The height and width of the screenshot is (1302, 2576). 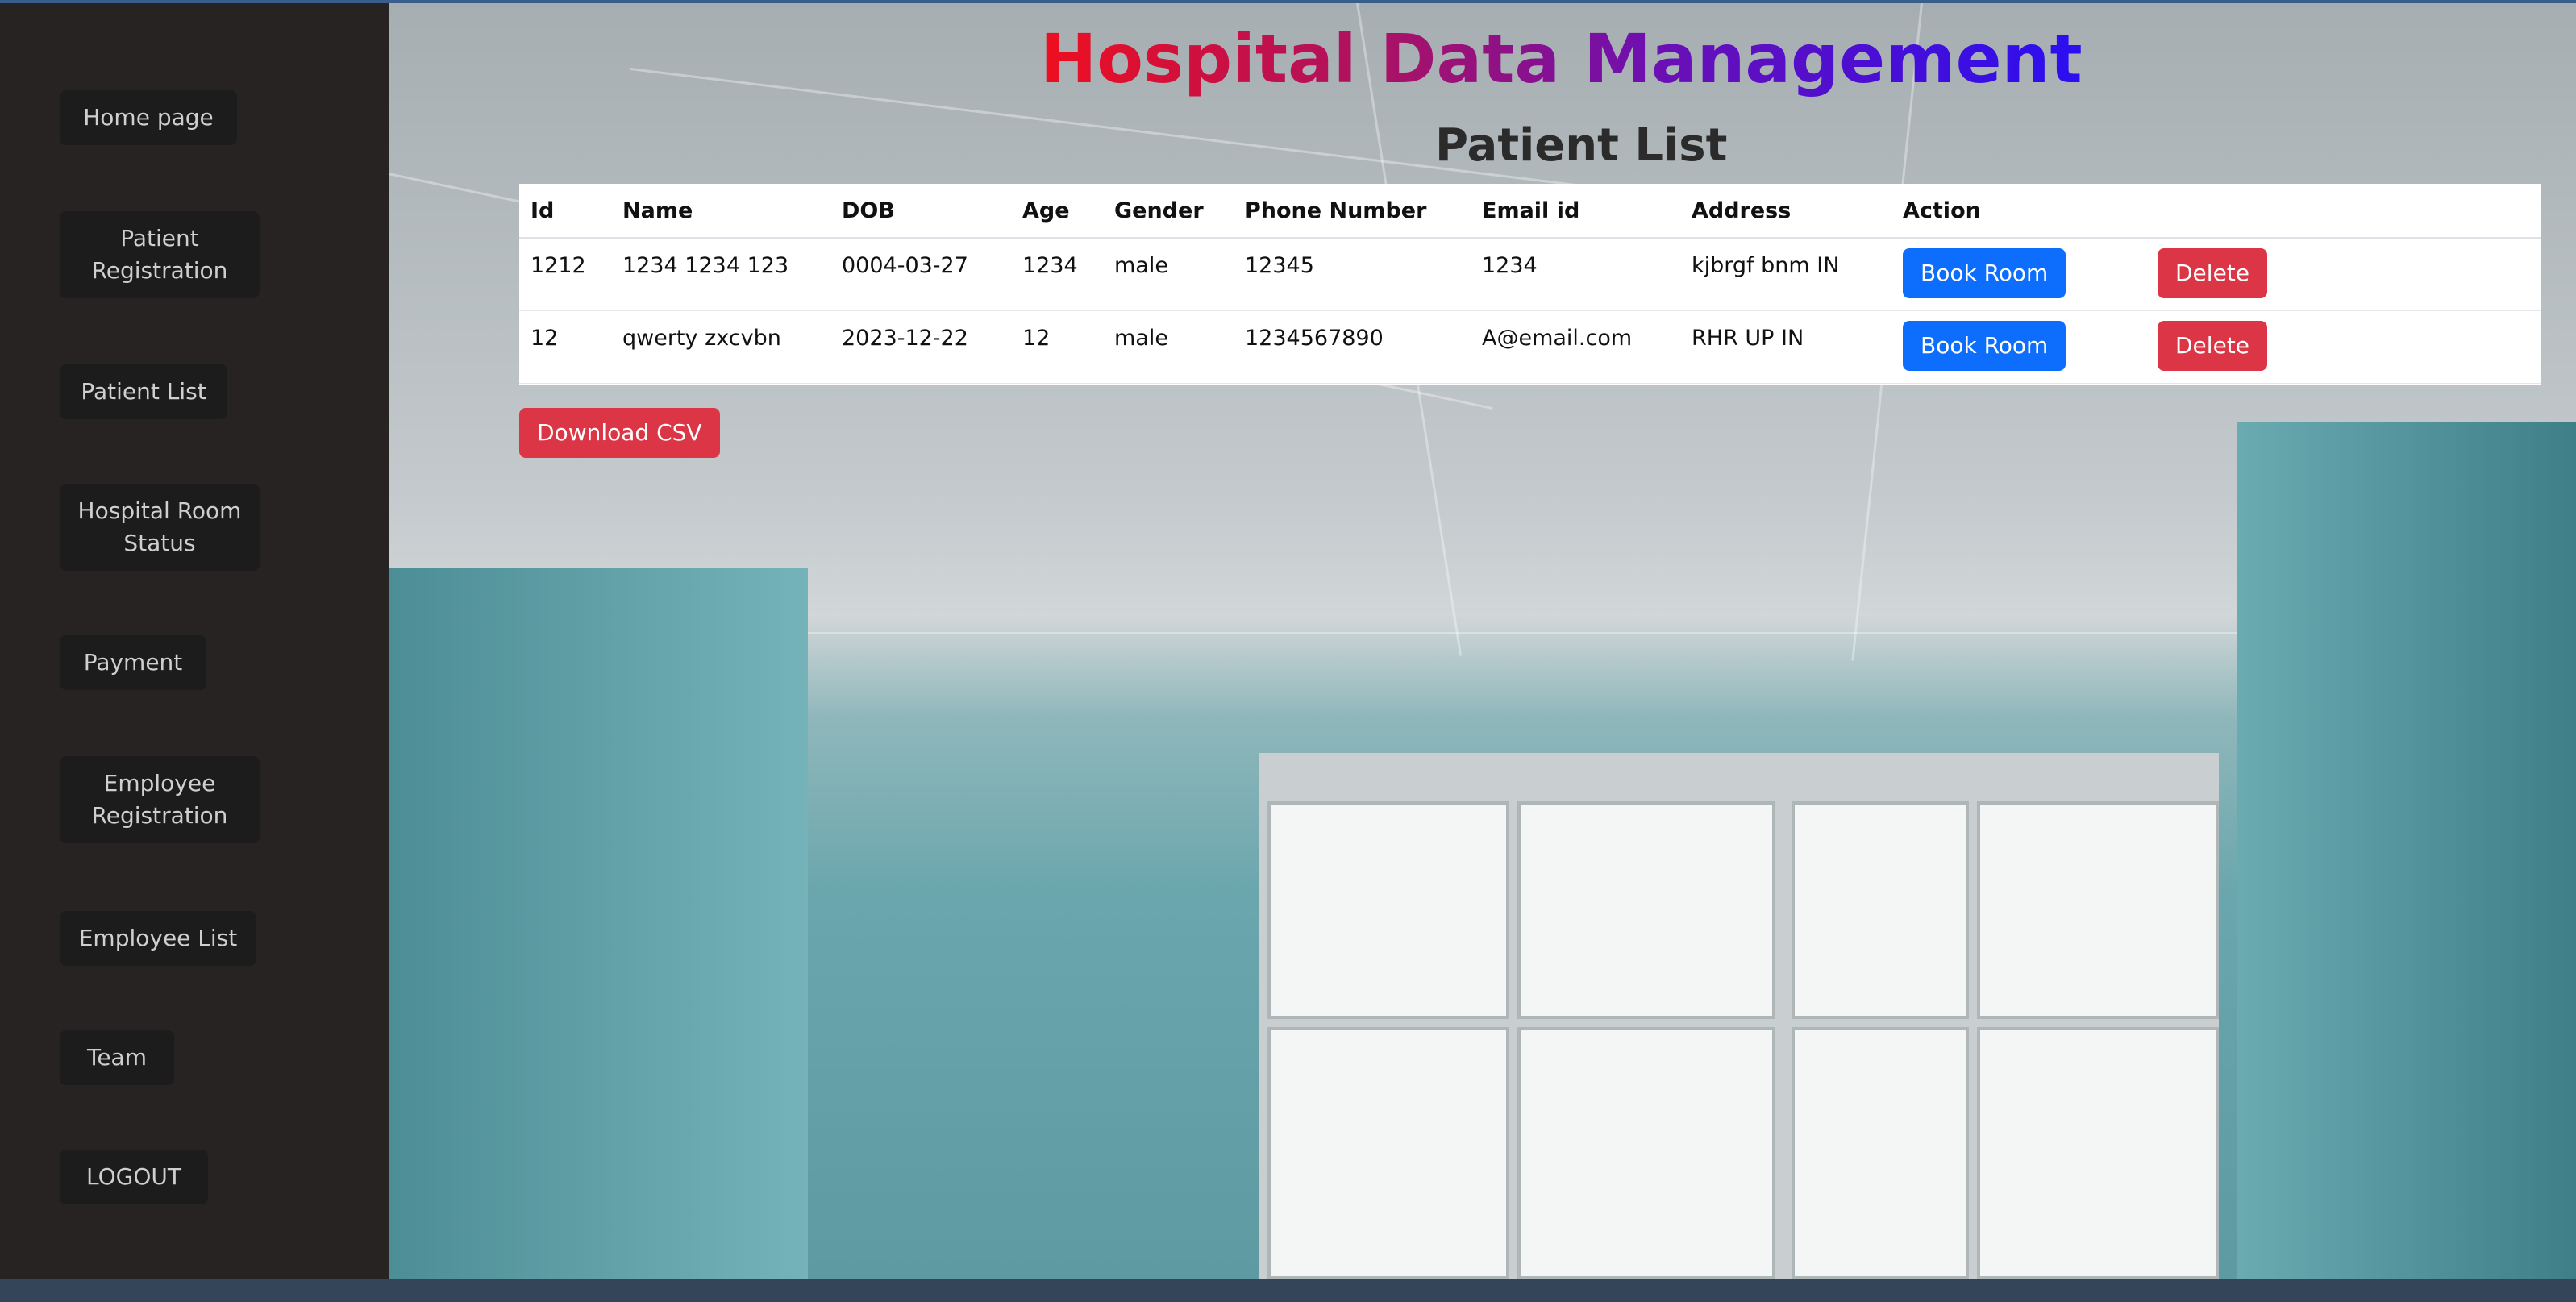 What do you see at coordinates (565, 211) in the screenshot?
I see `column-header-id: Id` at bounding box center [565, 211].